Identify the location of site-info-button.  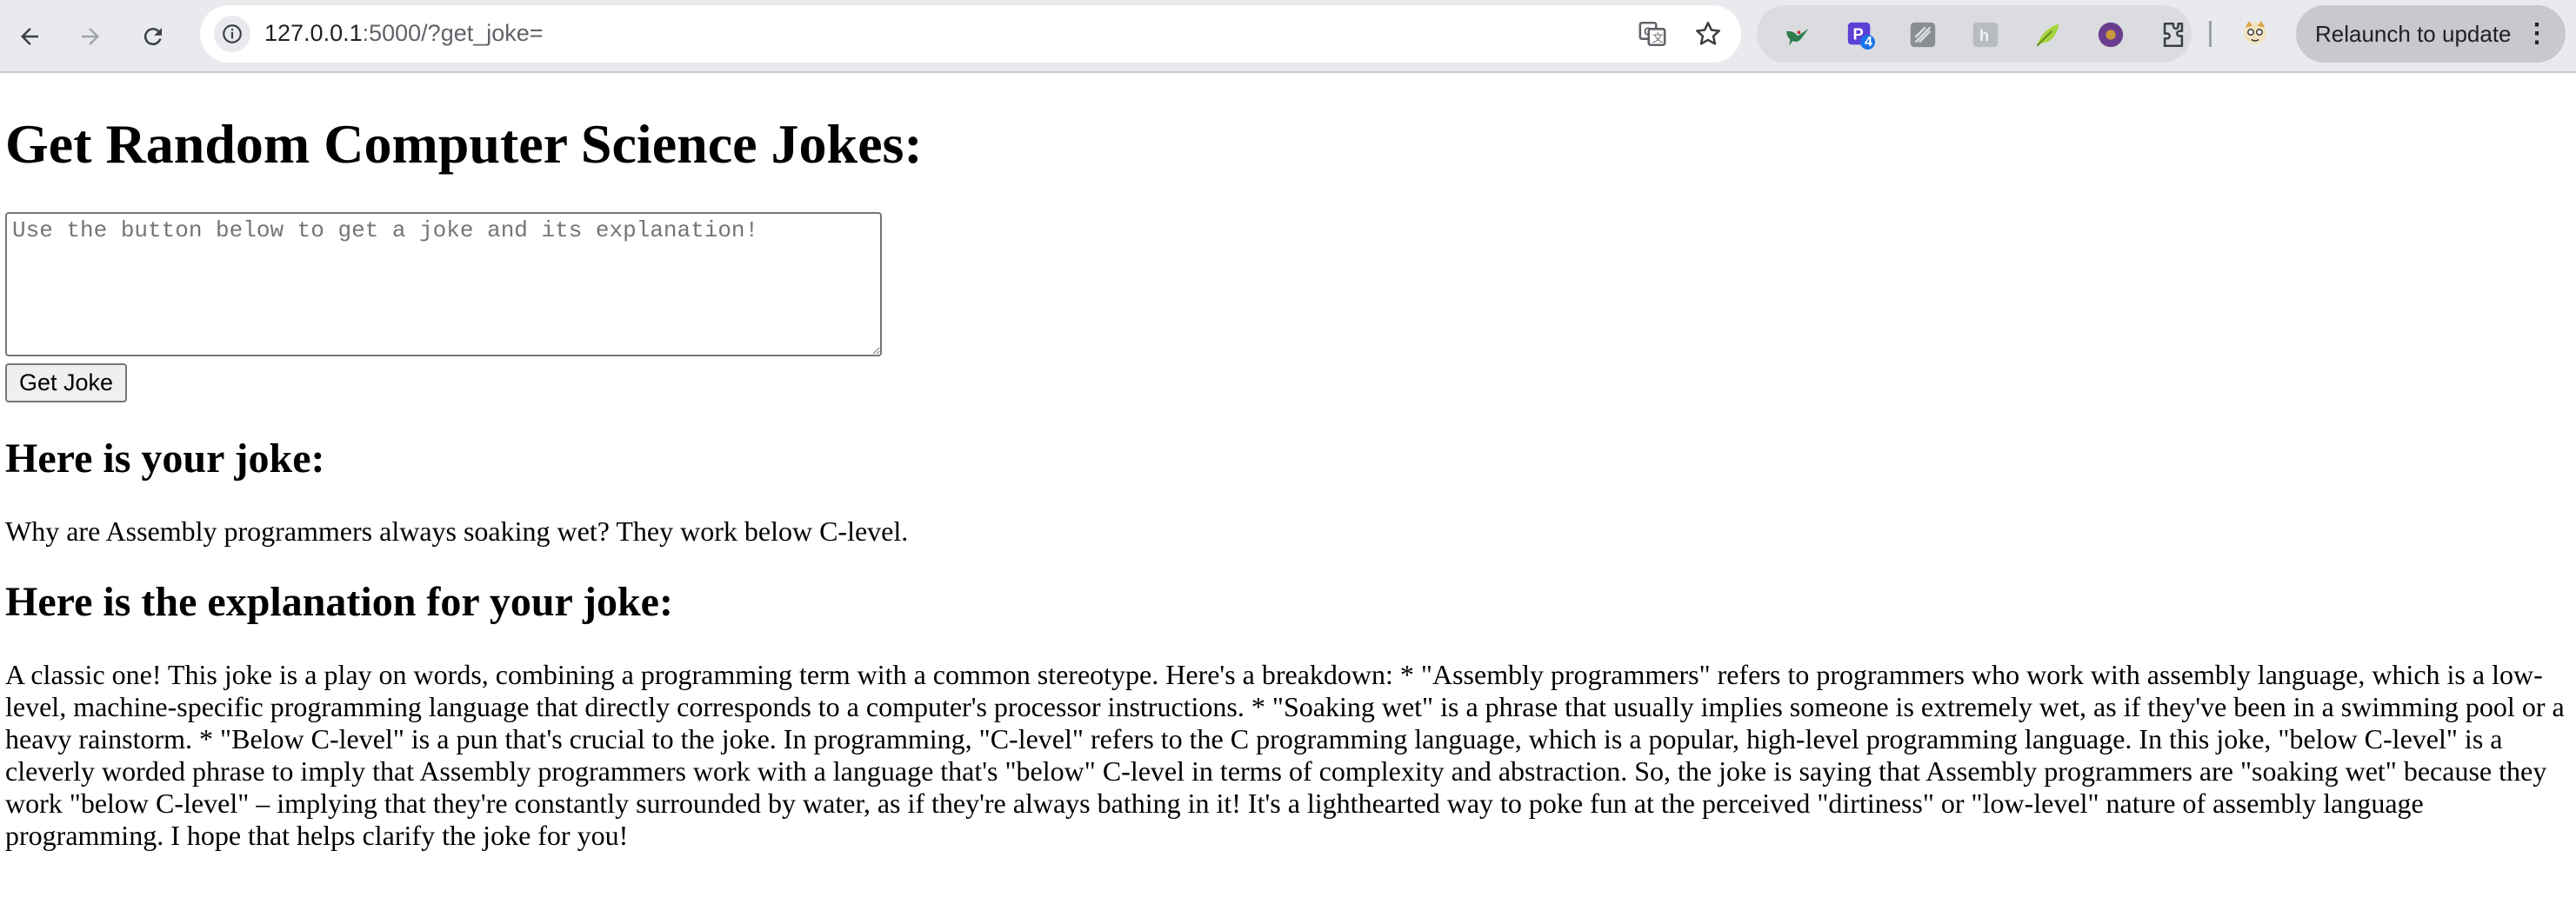
(232, 34).